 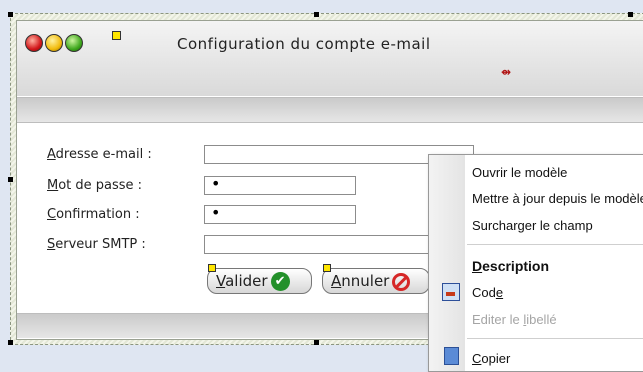 What do you see at coordinates (116, 35) in the screenshot?
I see `control-handle` at bounding box center [116, 35].